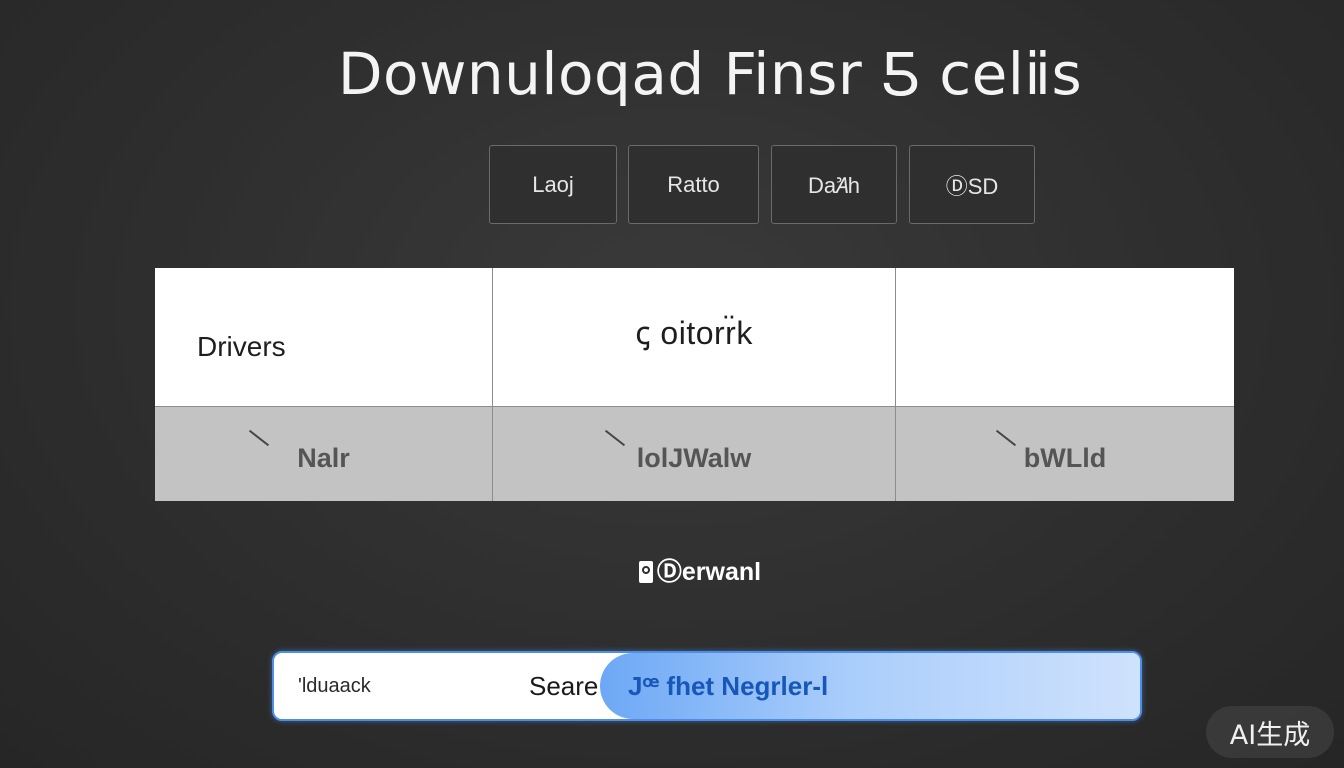 Image resolution: width=1344 pixels, height=768 pixels. Describe the element at coordinates (972, 184) in the screenshot. I see `tab-dsd: ⒹSD` at that location.